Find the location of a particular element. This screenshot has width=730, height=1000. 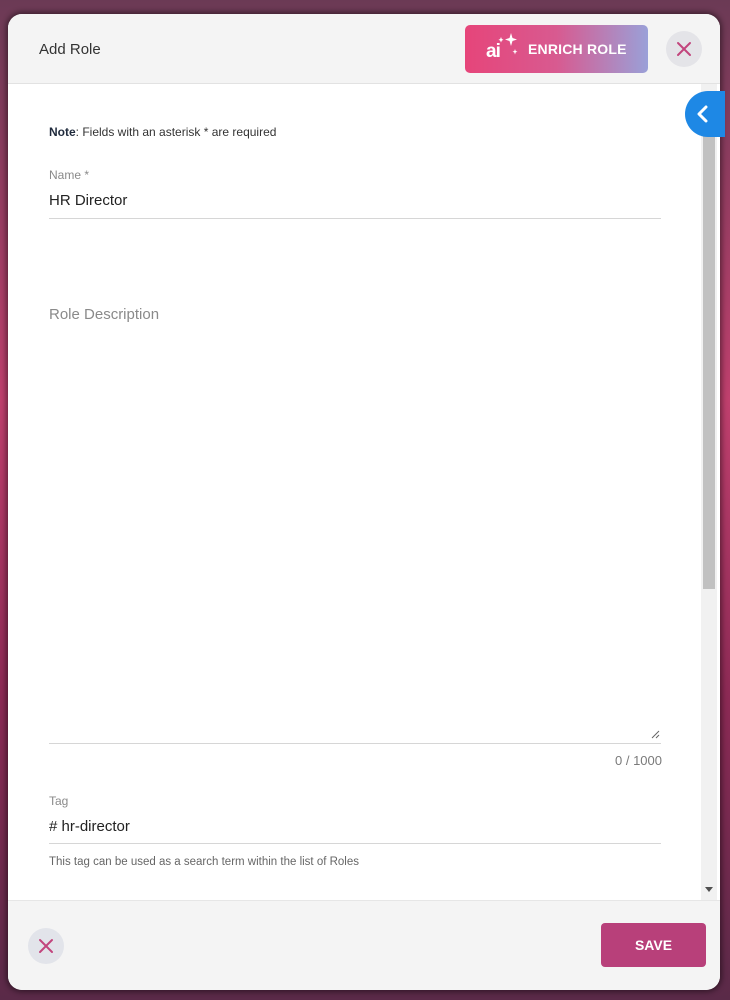

dialog-footer: SAVE is located at coordinates (364, 945).